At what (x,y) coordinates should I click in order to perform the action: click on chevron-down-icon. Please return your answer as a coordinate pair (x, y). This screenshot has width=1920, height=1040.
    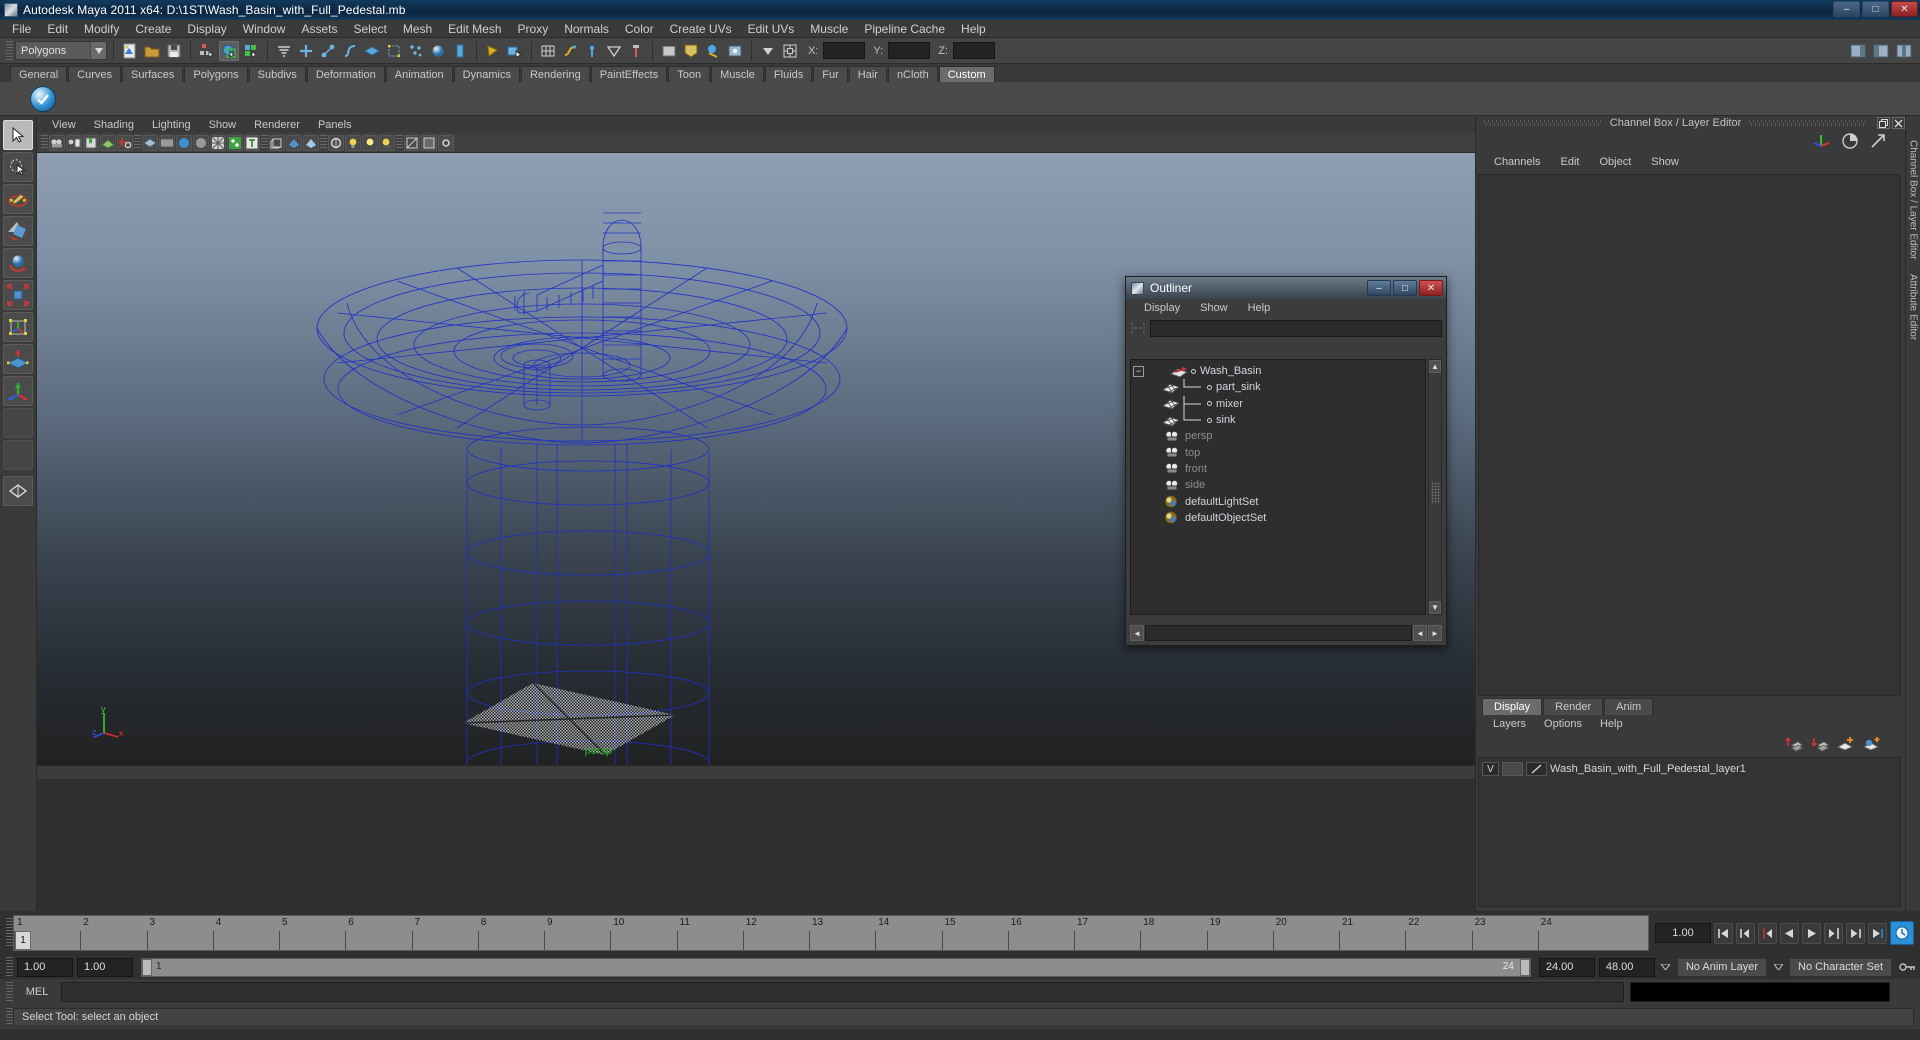
    Looking at the image, I should click on (98, 50).